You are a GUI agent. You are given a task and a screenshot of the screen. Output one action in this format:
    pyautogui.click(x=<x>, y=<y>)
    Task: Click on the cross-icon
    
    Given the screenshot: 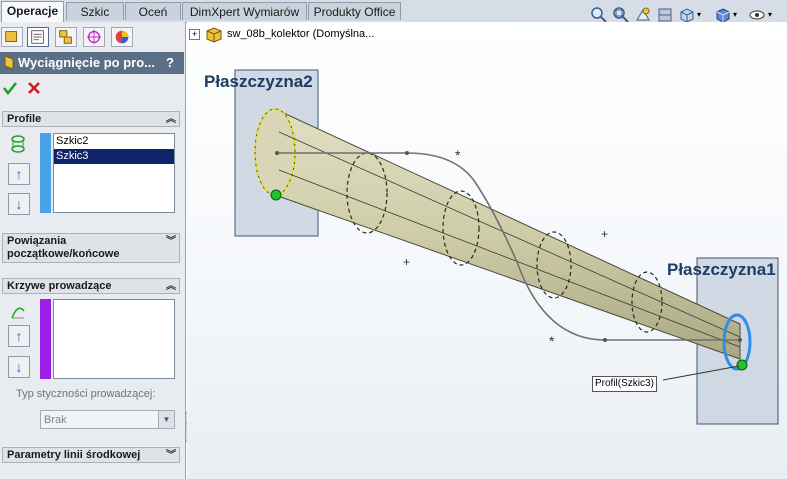 What is the action you would take?
    pyautogui.click(x=34, y=88)
    